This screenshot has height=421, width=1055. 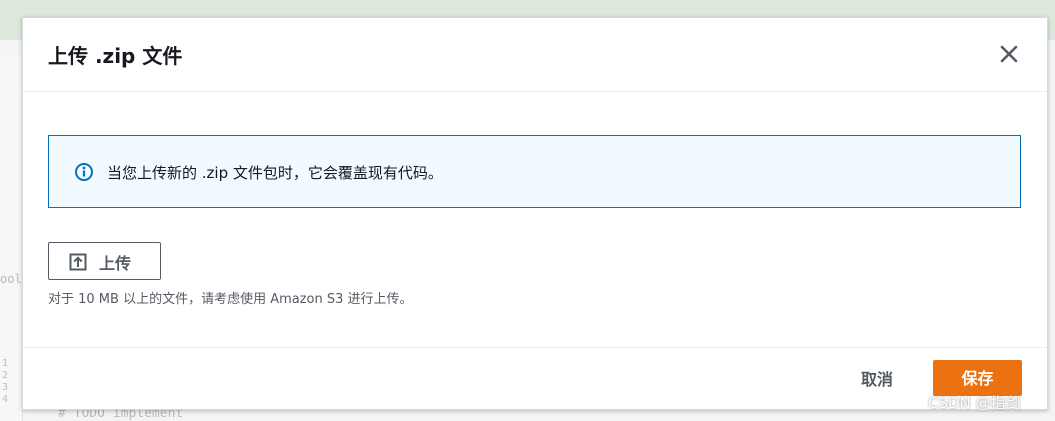 I want to click on line-number: 2, so click(x=5, y=375).